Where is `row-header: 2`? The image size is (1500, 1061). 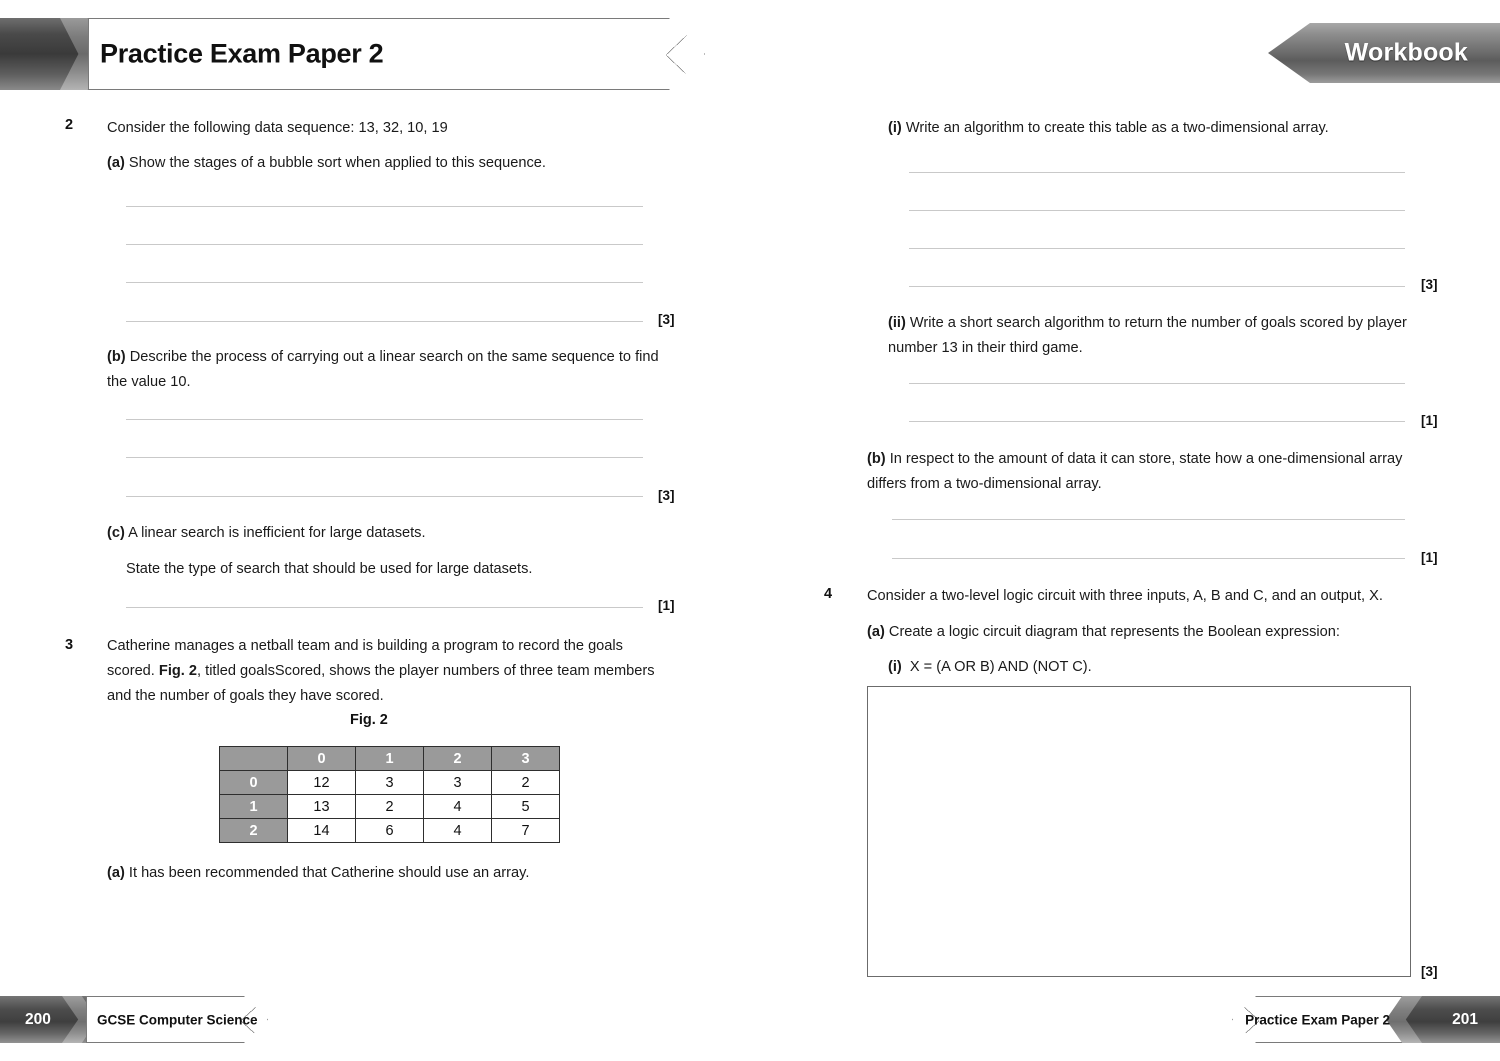
row-header: 2 is located at coordinates (253, 830).